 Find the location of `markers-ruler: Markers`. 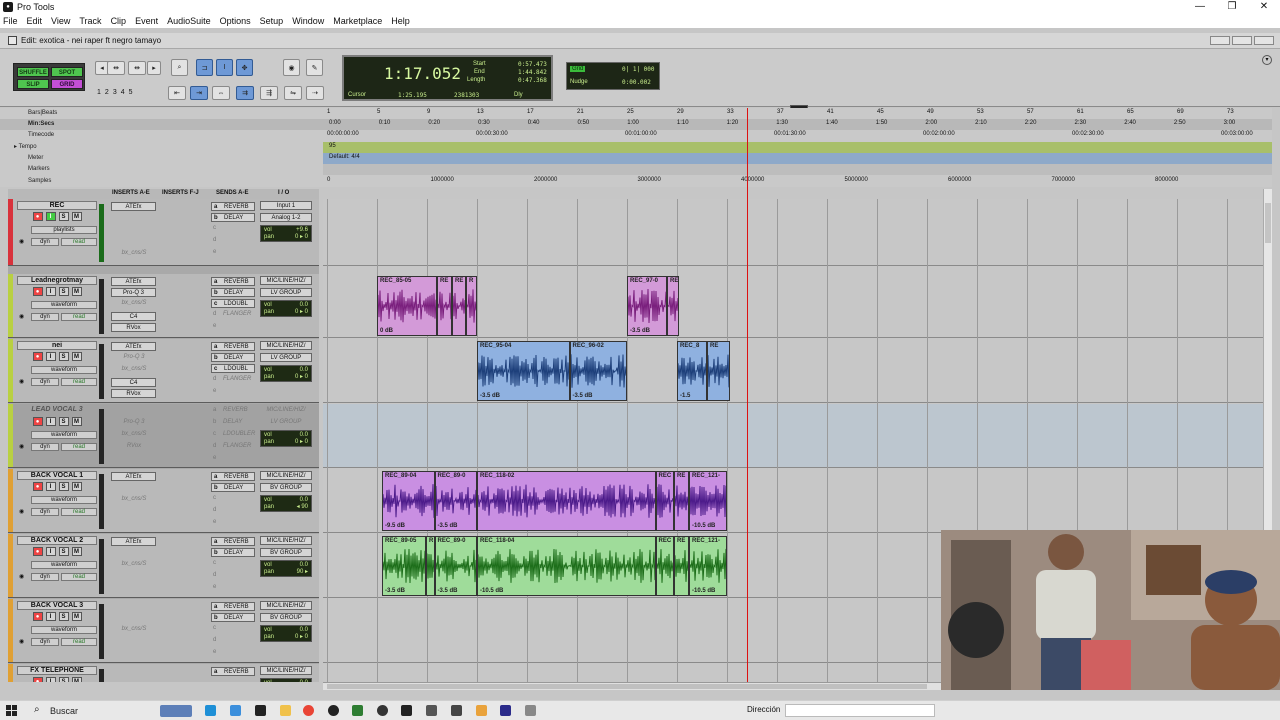

markers-ruler: Markers is located at coordinates (636, 169).